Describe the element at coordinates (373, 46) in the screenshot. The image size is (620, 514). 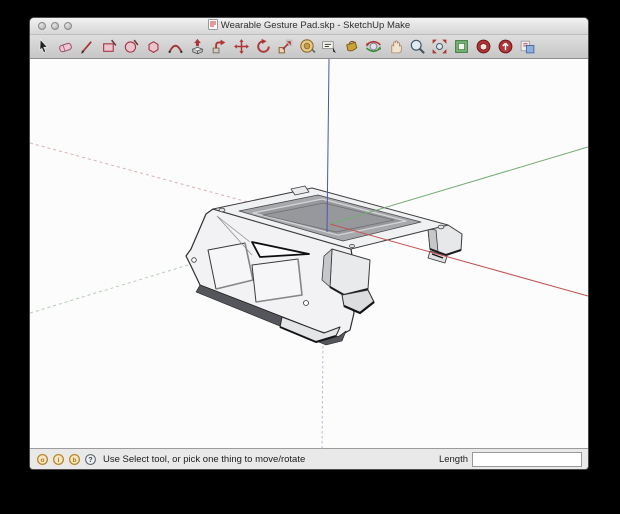
I see `tool-orbit` at that location.